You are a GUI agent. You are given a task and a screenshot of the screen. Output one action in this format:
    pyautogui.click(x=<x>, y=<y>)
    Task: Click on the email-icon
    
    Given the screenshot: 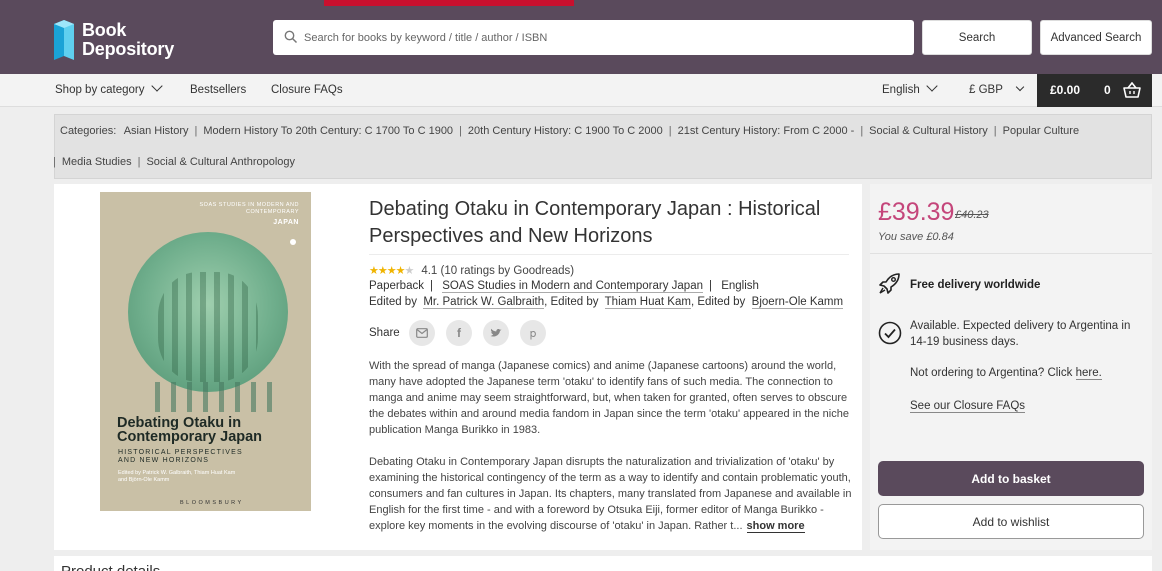 What is the action you would take?
    pyautogui.click(x=422, y=333)
    